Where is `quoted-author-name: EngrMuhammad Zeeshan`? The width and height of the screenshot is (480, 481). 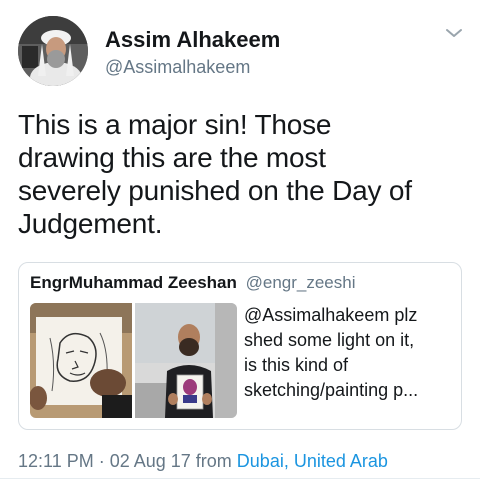
quoted-author-name: EngrMuhammad Zeeshan is located at coordinates (133, 282).